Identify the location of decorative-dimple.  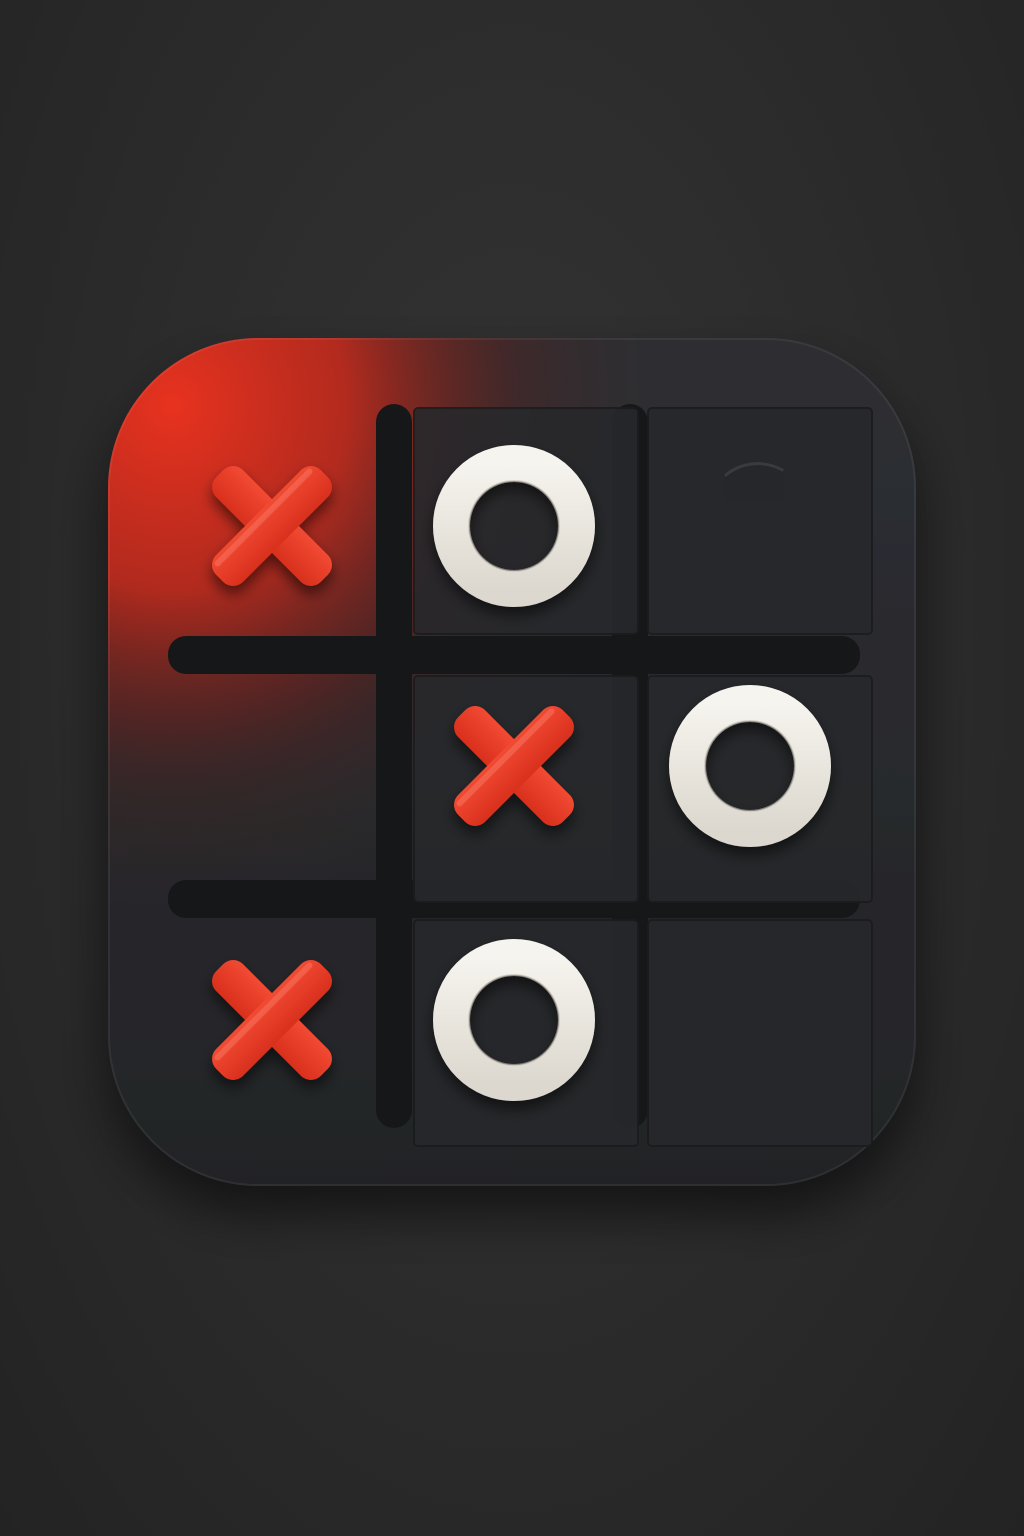
(754, 481).